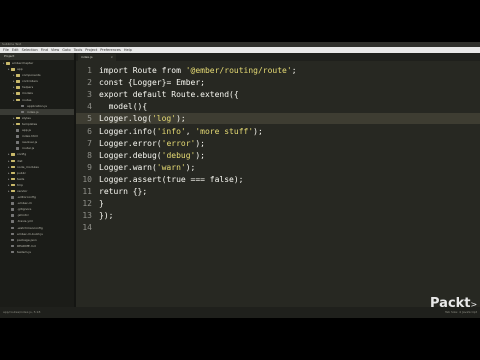  Describe the element at coordinates (22, 312) in the screenshot. I see `status-position: app/routes/index.js, 5:18` at that location.